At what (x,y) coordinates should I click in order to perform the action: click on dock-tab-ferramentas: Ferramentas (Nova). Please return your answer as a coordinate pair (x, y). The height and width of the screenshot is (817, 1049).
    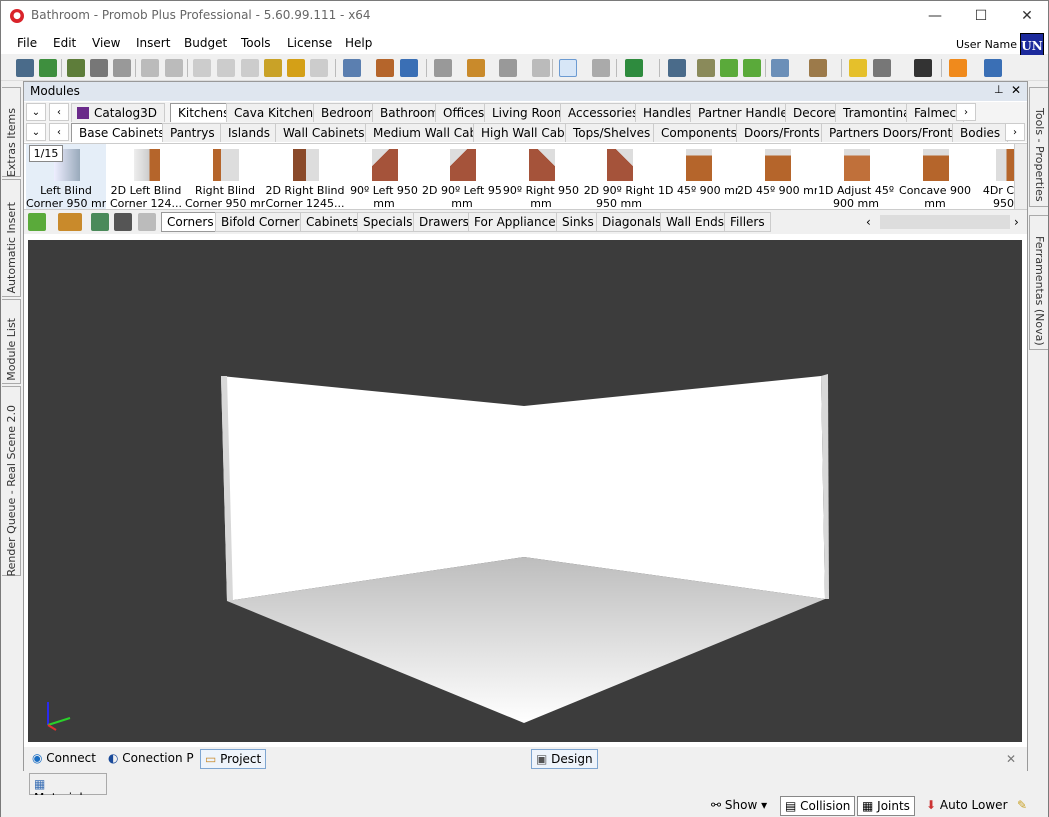
    Looking at the image, I should click on (1038, 282).